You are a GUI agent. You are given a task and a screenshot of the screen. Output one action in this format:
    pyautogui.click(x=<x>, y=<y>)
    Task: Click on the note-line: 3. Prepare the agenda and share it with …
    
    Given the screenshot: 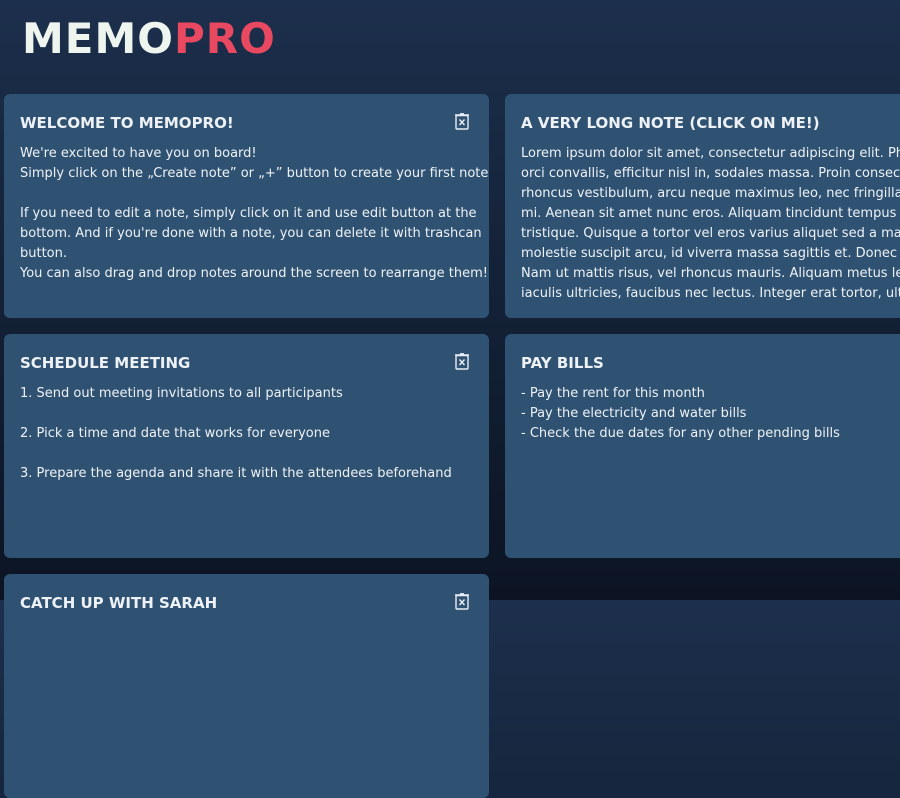 What is the action you would take?
    pyautogui.click(x=236, y=473)
    